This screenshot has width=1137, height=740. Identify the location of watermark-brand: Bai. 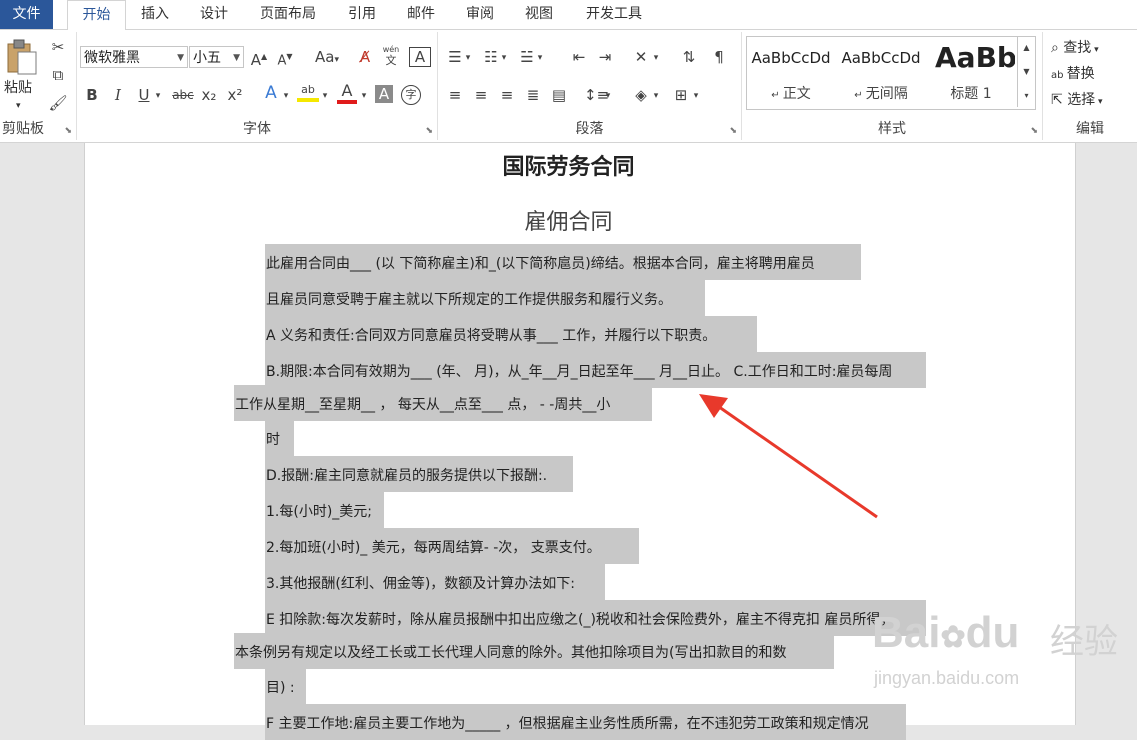
(906, 632).